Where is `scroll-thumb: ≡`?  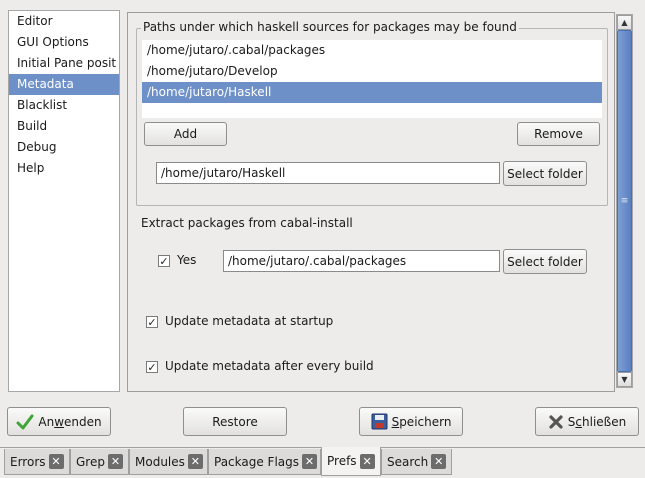 scroll-thumb: ≡ is located at coordinates (624, 201).